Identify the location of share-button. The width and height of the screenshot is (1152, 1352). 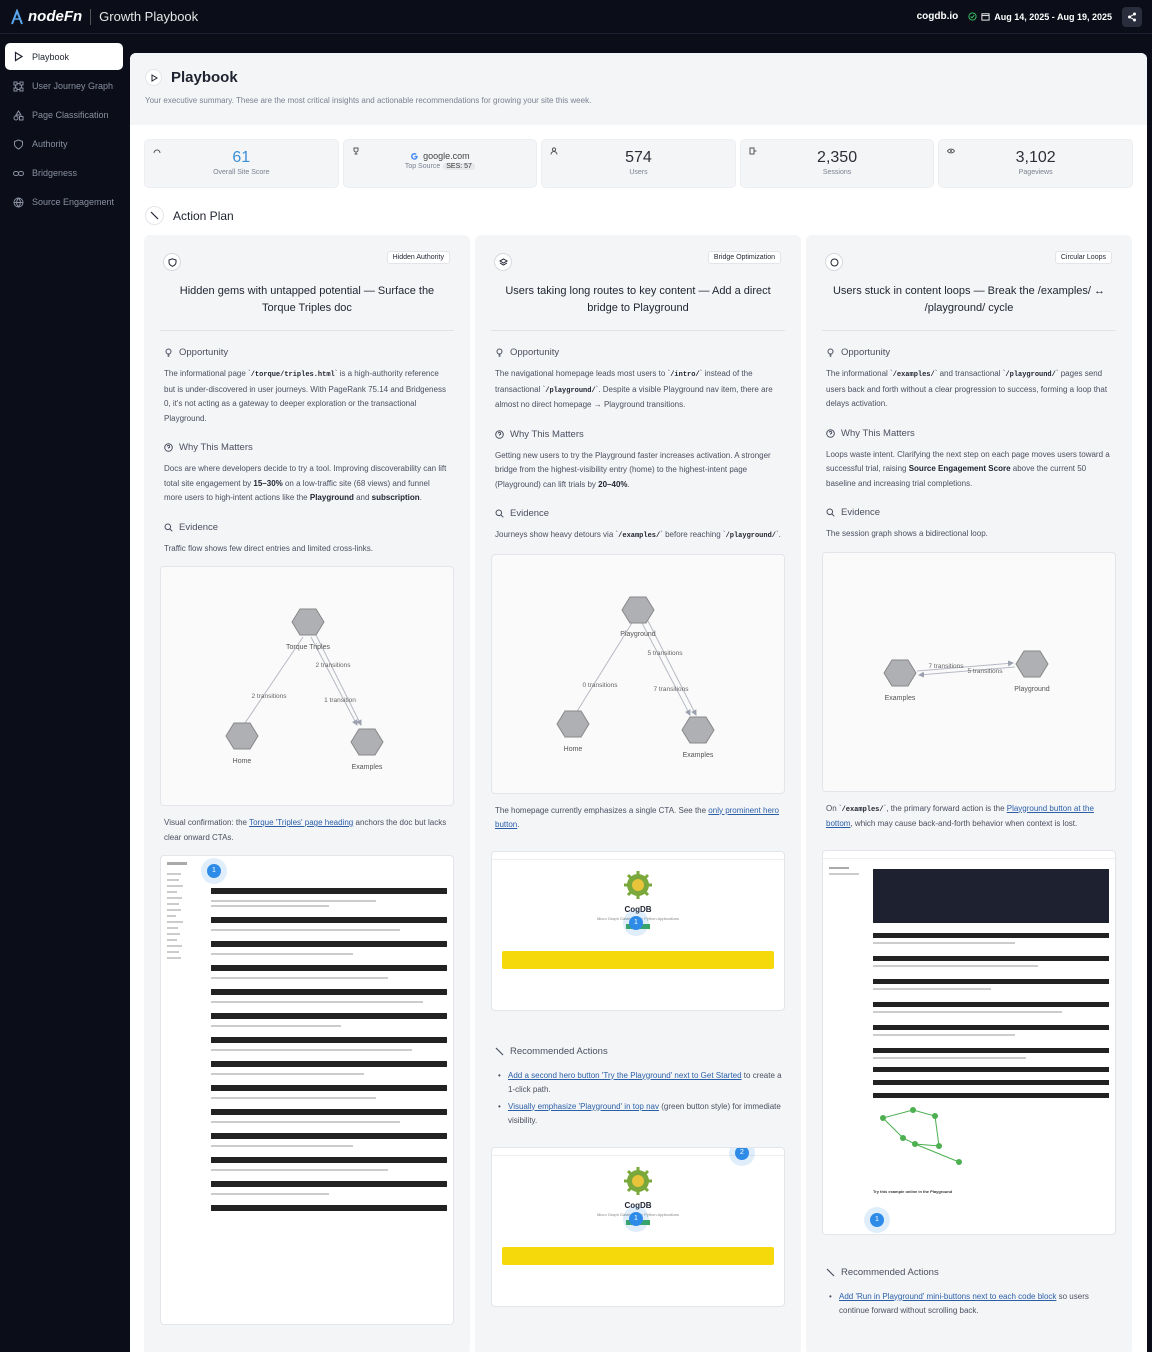
(1132, 16).